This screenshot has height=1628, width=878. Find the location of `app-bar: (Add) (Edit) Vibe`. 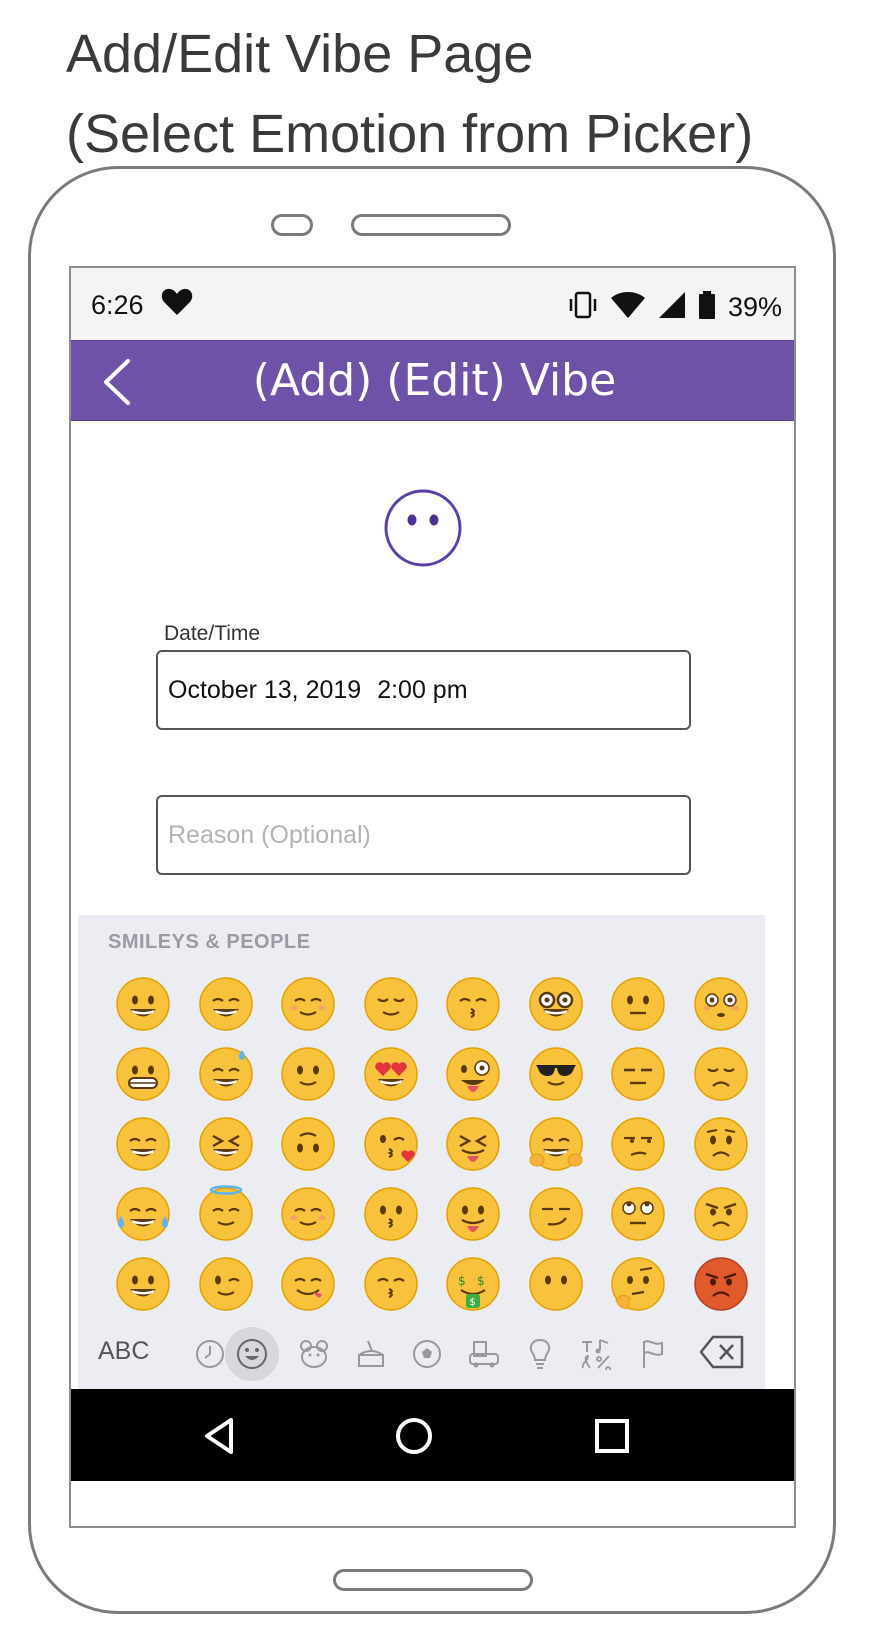

app-bar: (Add) (Edit) Vibe is located at coordinates (432, 380).